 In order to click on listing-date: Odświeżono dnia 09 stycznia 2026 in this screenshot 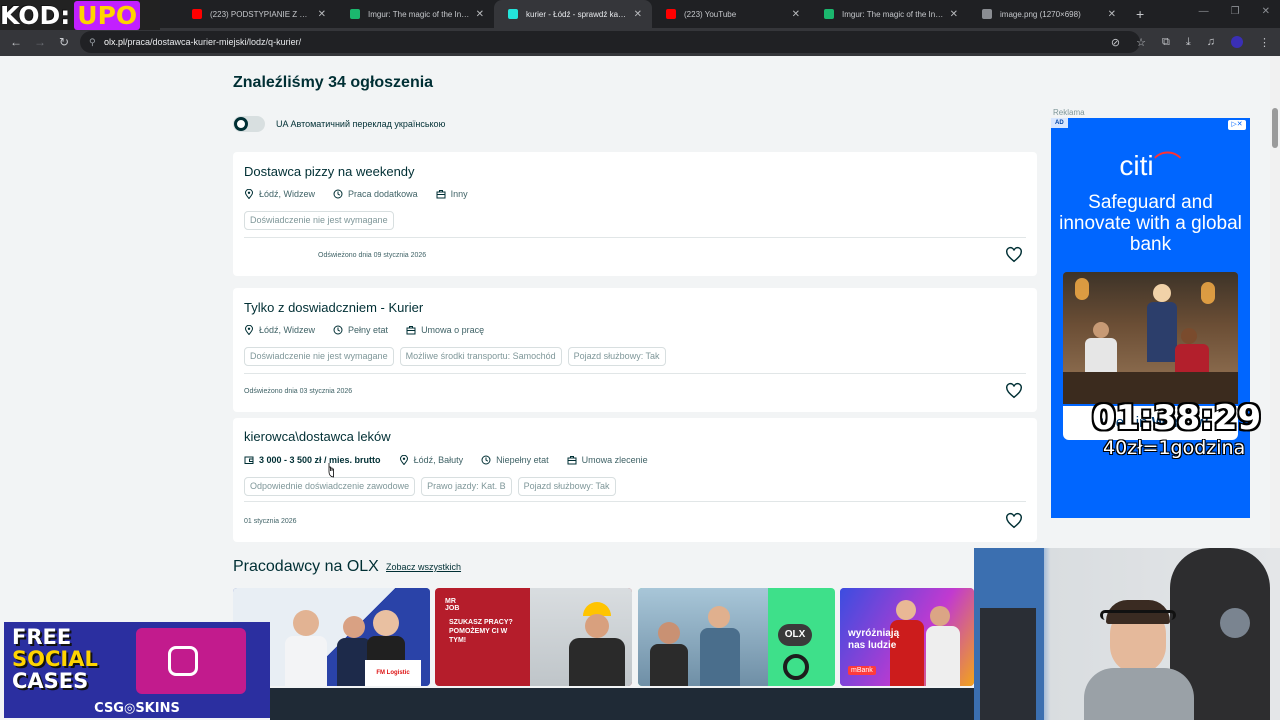, I will do `click(372, 255)`.